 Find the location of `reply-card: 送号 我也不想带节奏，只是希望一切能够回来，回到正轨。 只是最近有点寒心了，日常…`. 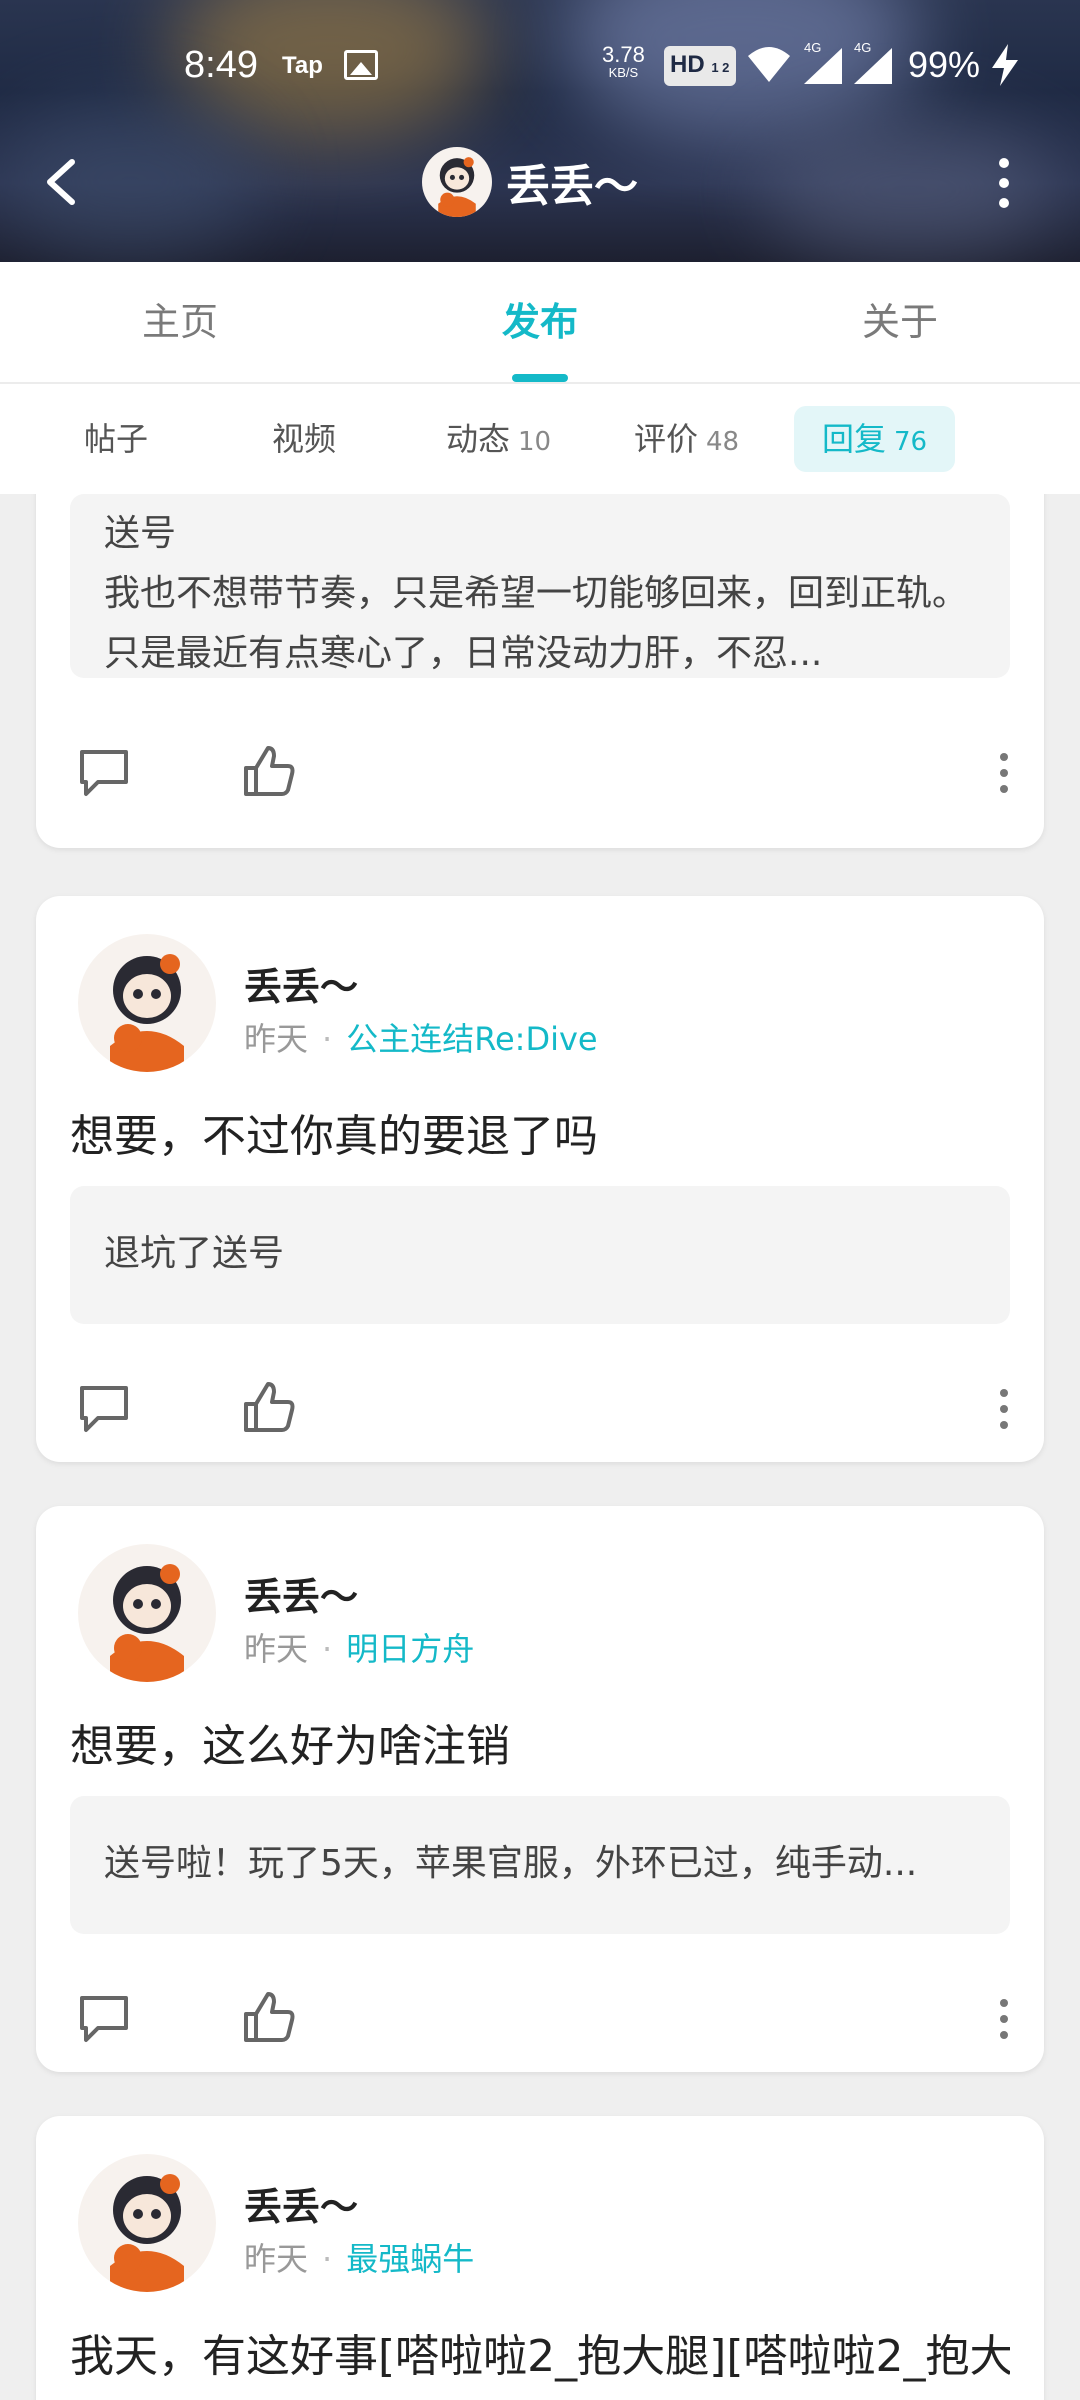

reply-card: 送号 我也不想带节奏，只是希望一切能够回来，回到正轨。 只是最近有点寒心了，日常… is located at coordinates (540, 671).